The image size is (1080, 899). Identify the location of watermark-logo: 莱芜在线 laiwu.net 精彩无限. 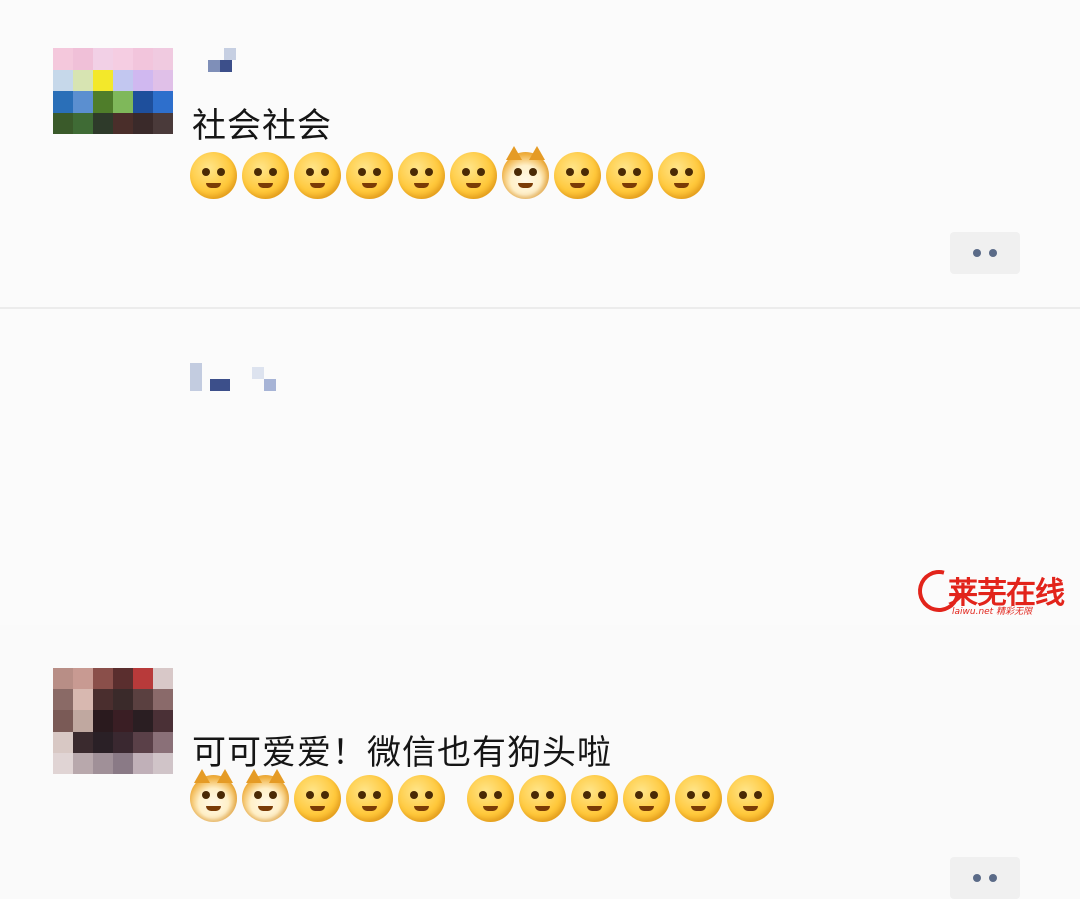
(994, 591).